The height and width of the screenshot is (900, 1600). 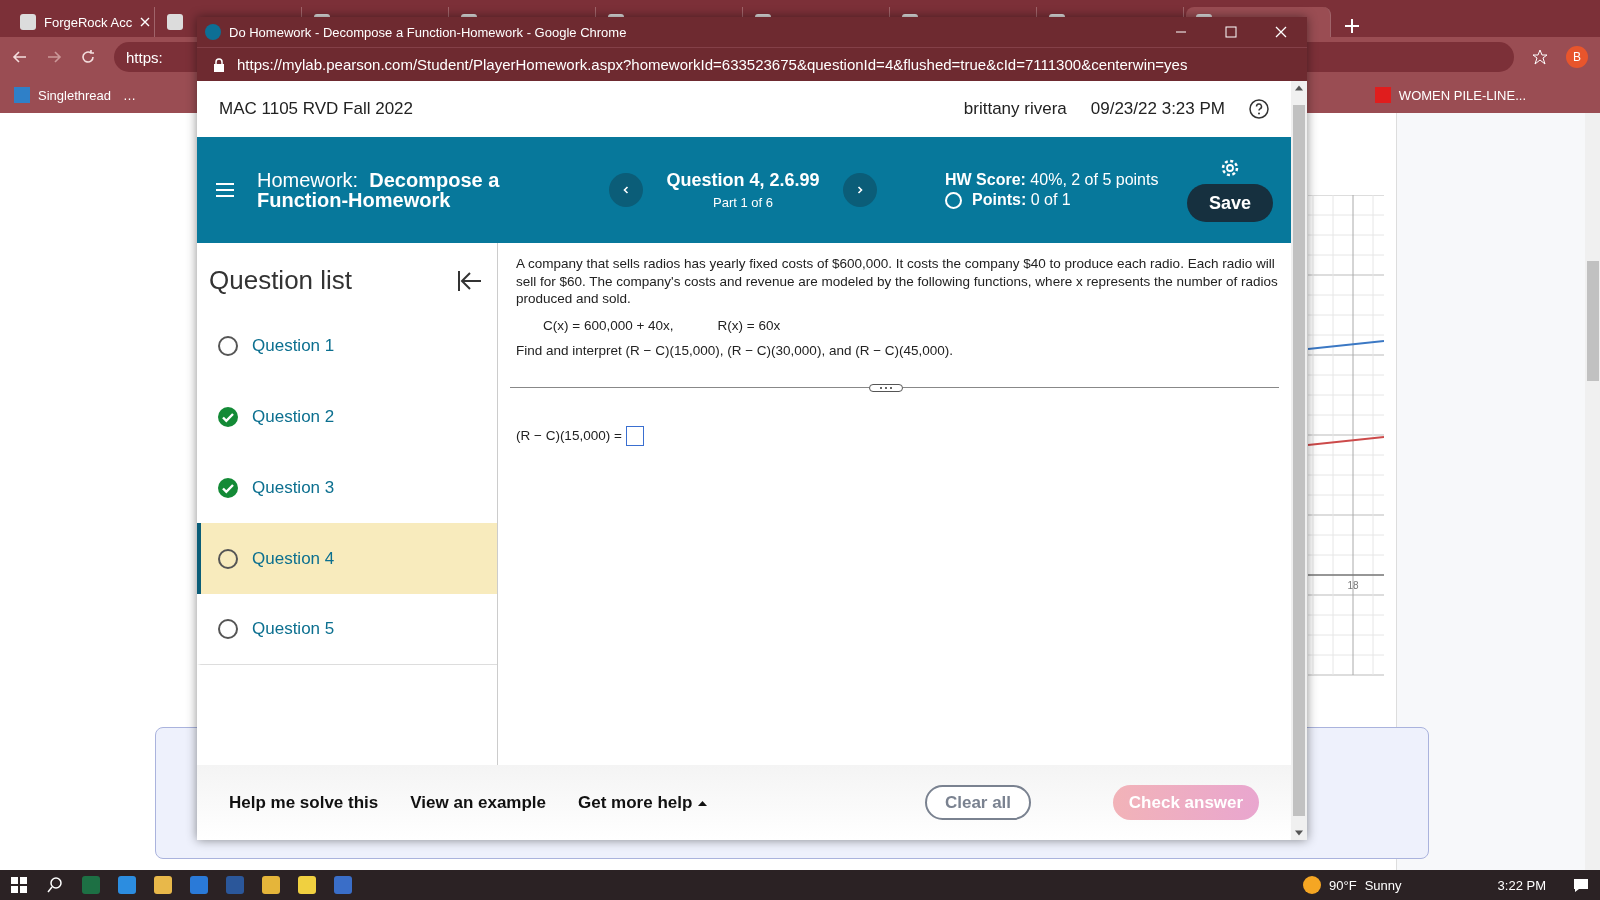 What do you see at coordinates (428, 32) in the screenshot?
I see `window-title: Do Homework - Decompose a Function-Homework - Google Chrome` at bounding box center [428, 32].